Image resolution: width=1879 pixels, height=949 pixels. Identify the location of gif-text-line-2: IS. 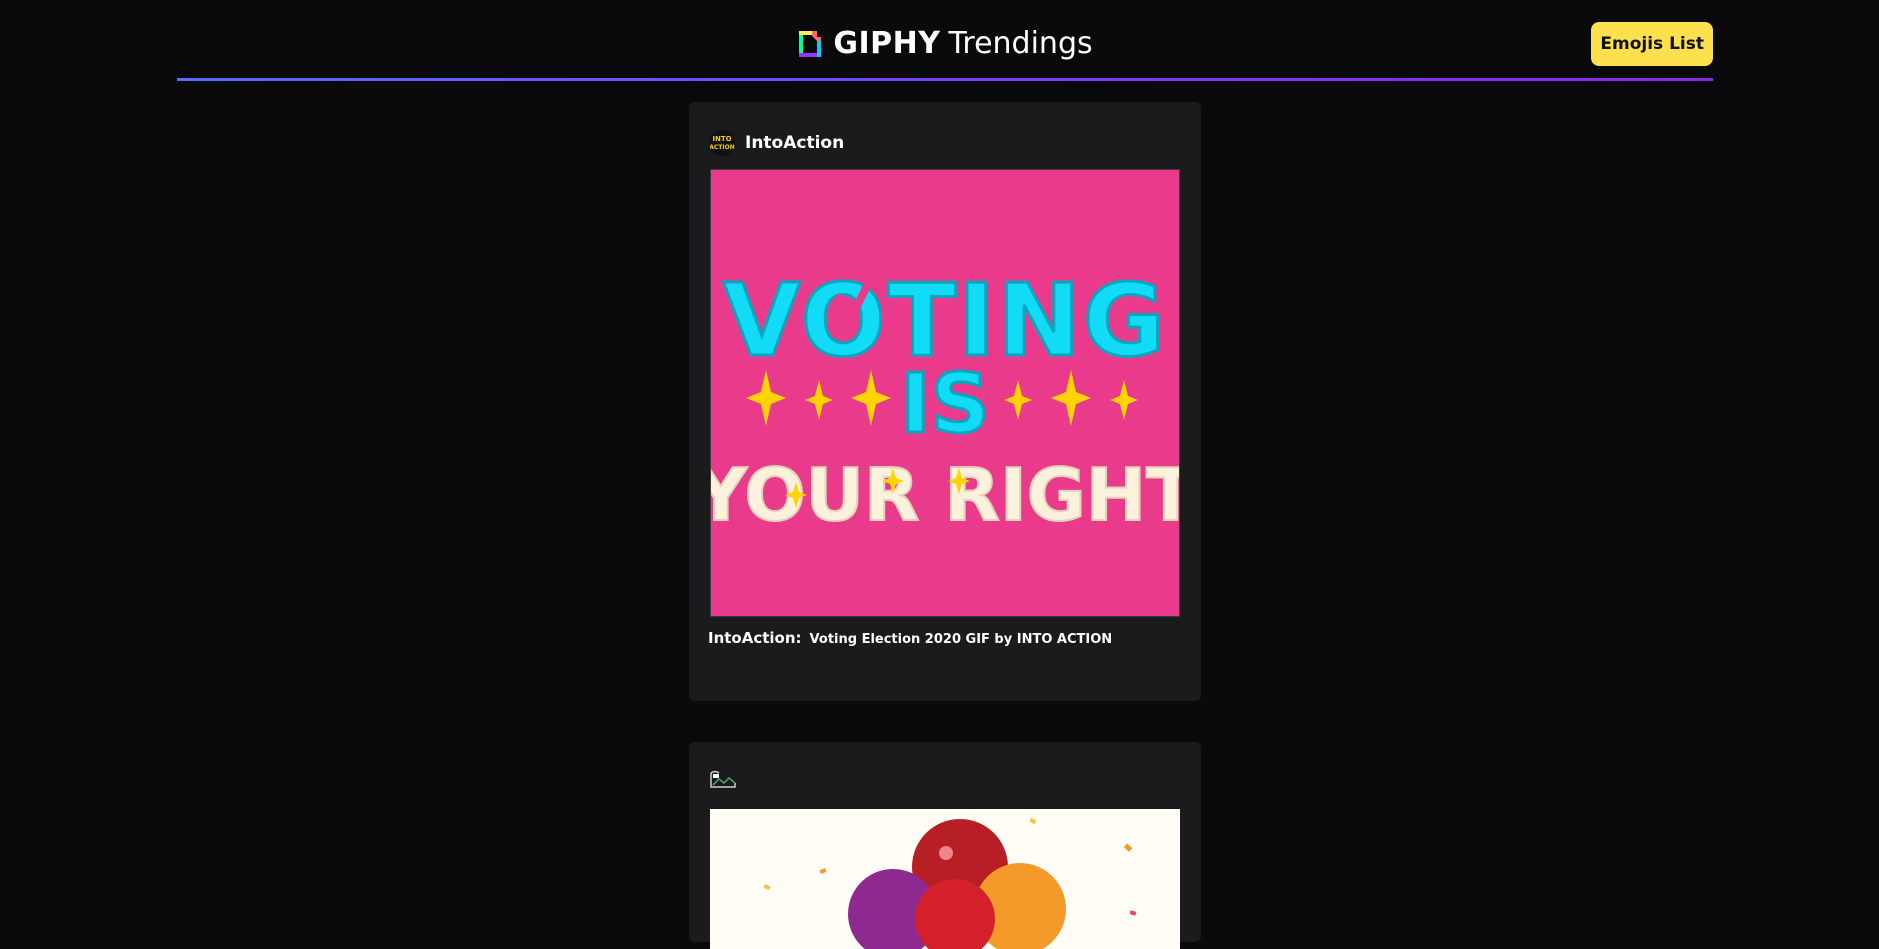
(945, 404).